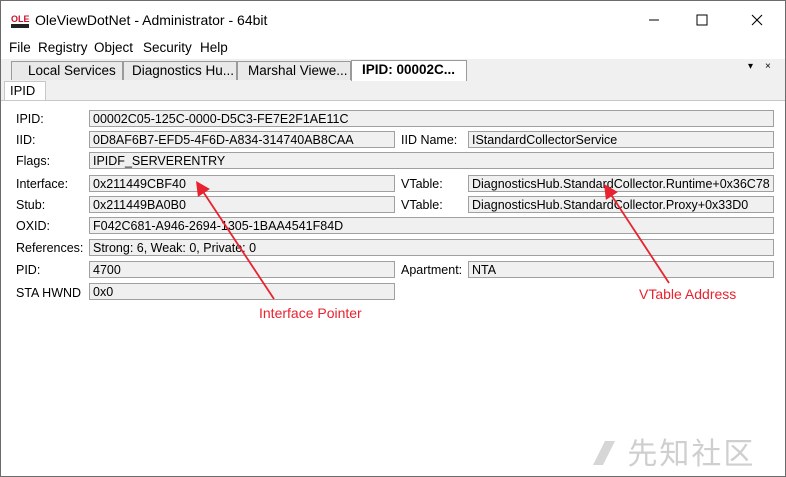 The image size is (786, 477). What do you see at coordinates (688, 294) in the screenshot?
I see `vtable-address-annotation: VTable Address` at bounding box center [688, 294].